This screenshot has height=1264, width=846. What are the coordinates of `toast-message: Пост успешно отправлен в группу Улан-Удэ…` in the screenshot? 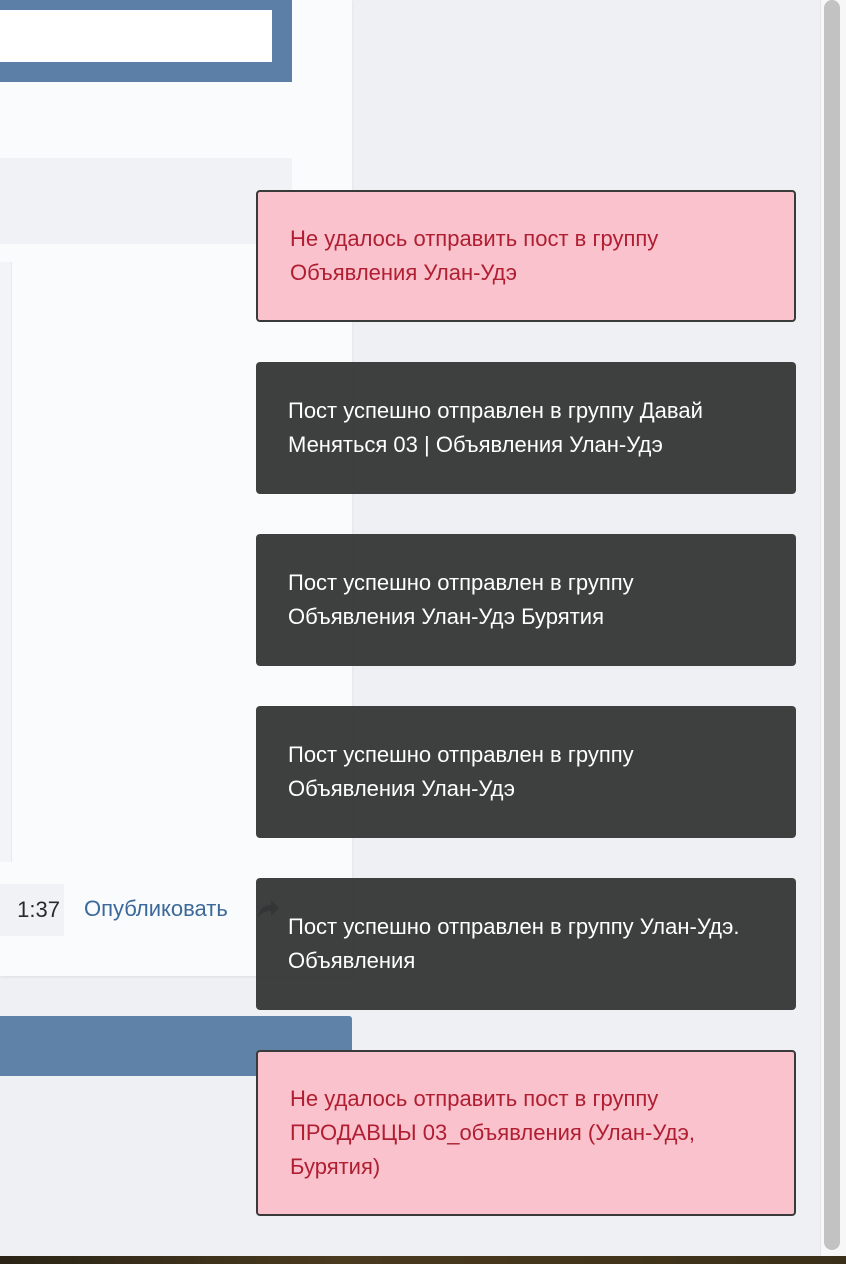 It's located at (514, 943).